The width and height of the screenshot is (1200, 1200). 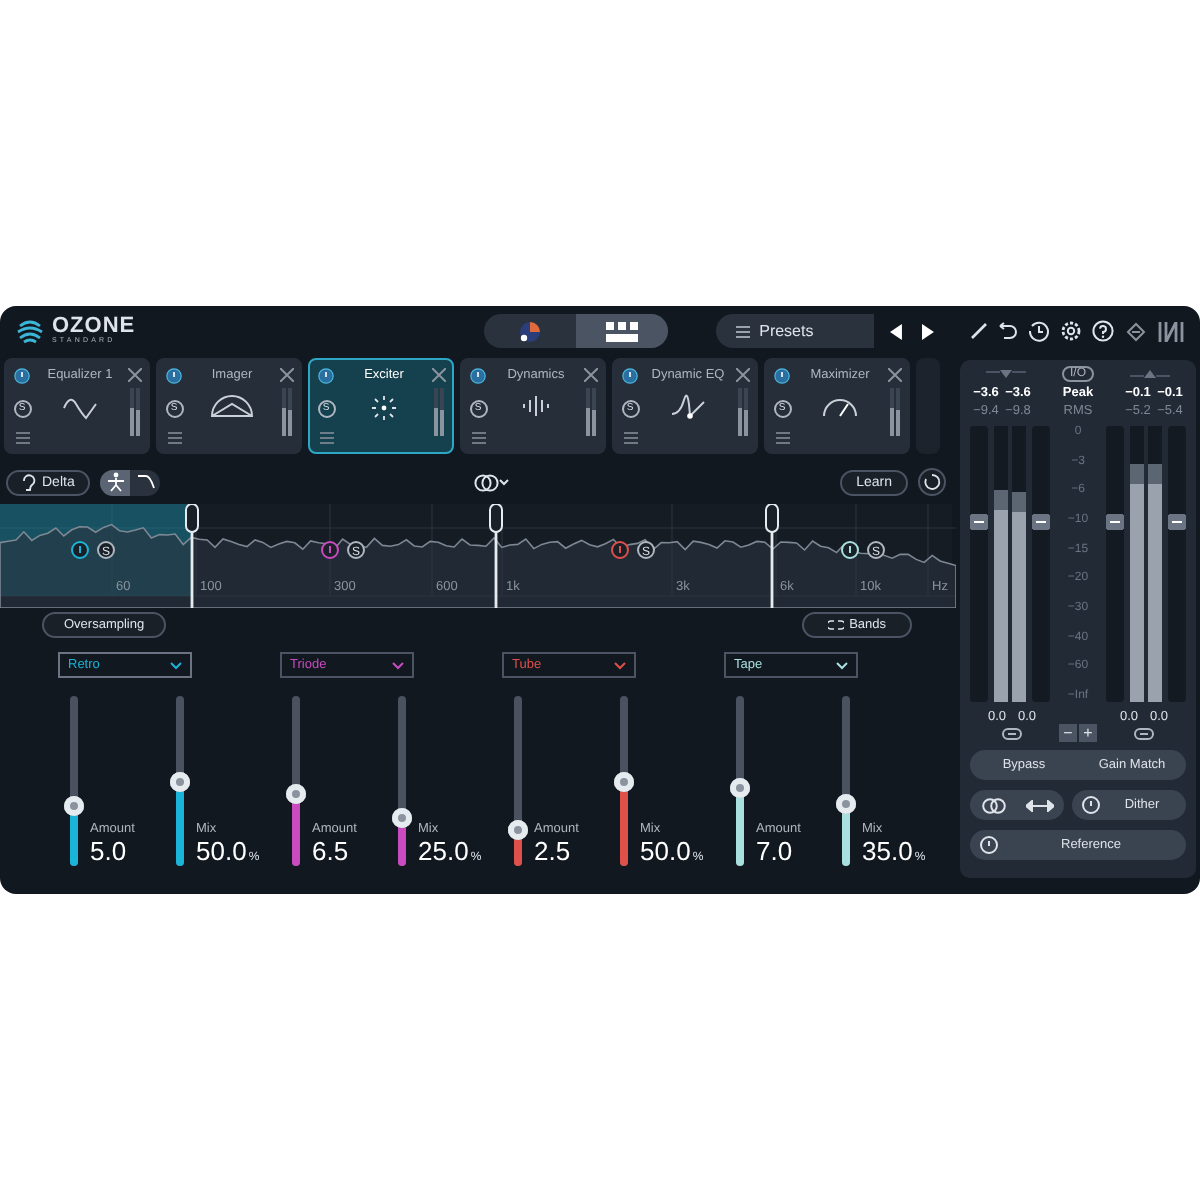 I want to click on gauge-icon, so click(x=840, y=406).